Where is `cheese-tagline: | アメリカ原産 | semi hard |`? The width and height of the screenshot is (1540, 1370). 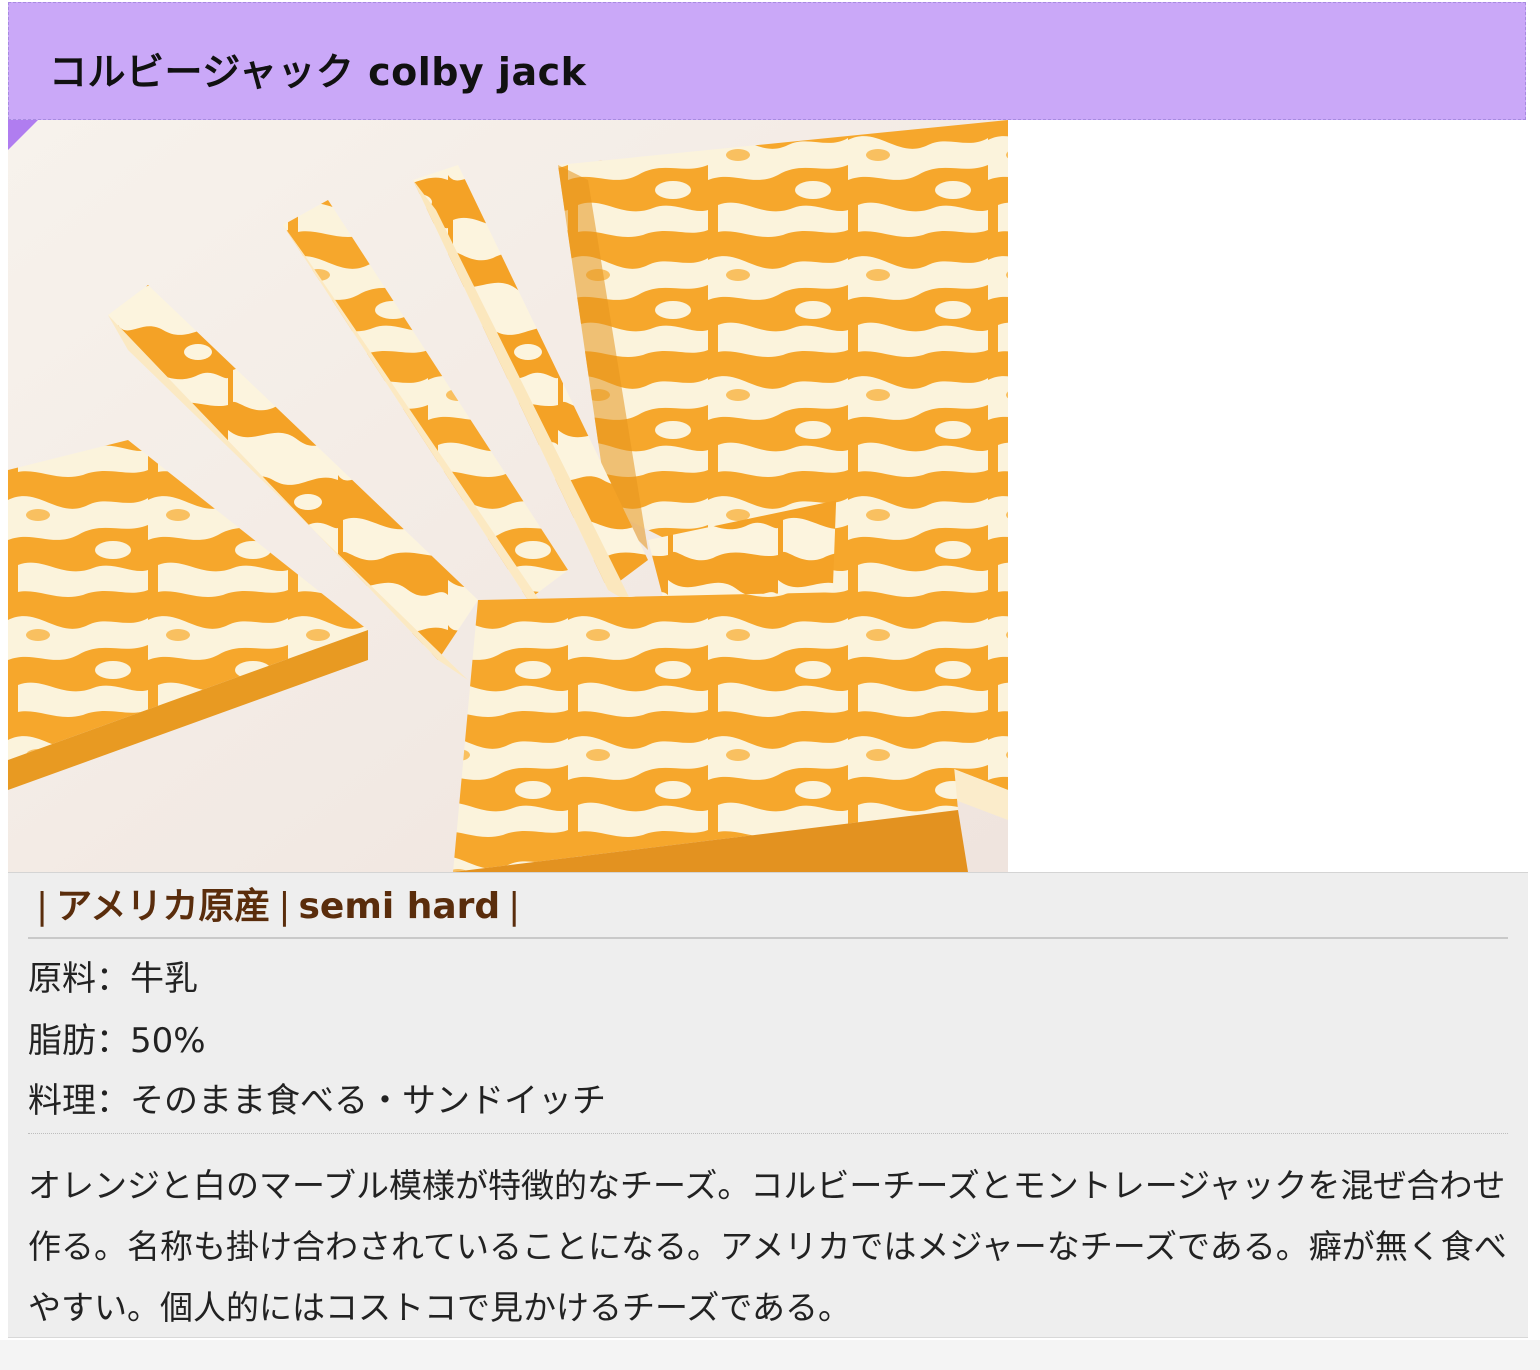
cheese-tagline: | アメリカ原産 | semi hard | is located at coordinates (768, 911).